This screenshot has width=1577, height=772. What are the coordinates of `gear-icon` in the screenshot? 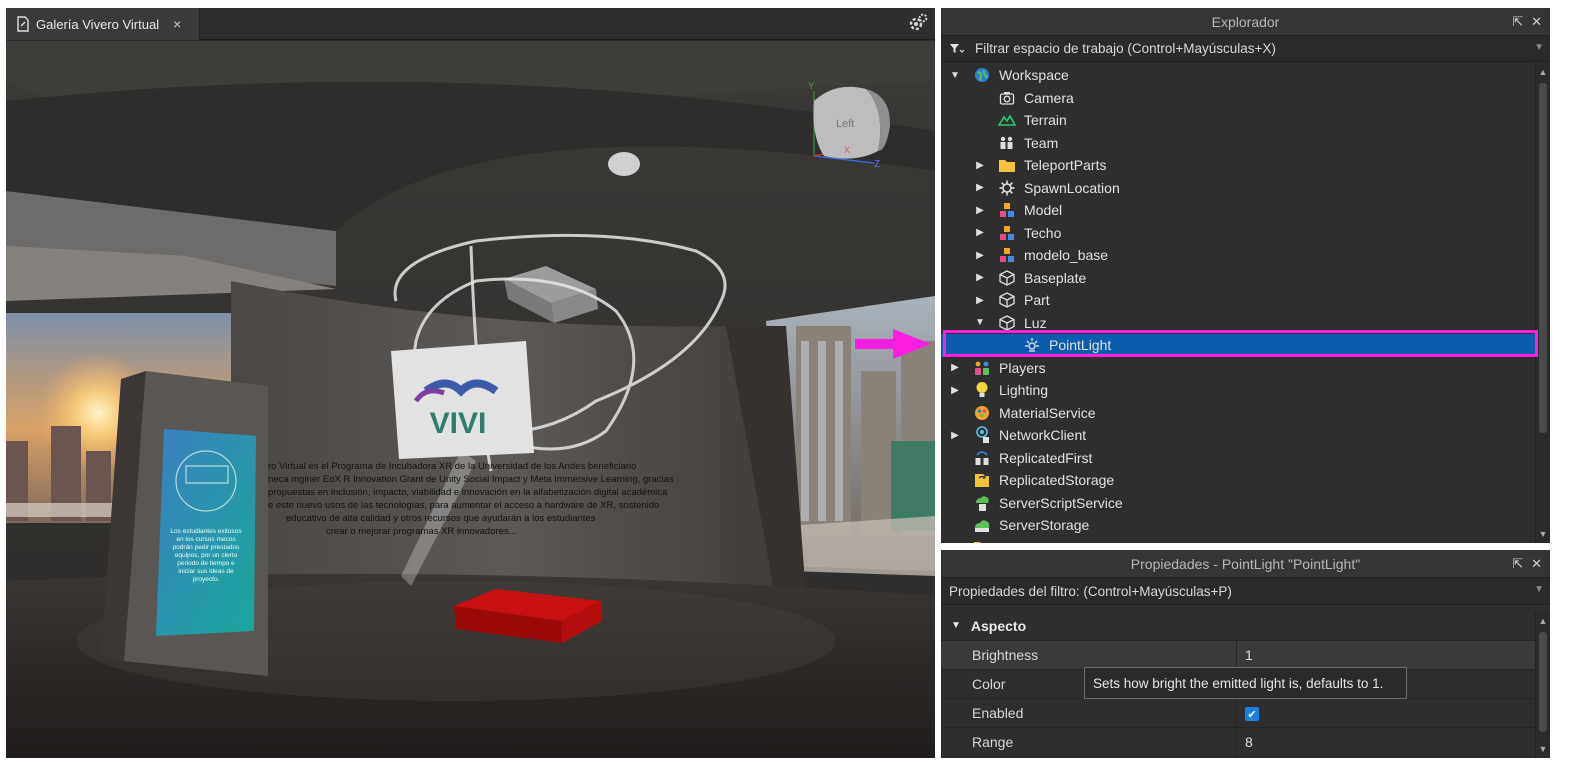 It's located at (918, 23).